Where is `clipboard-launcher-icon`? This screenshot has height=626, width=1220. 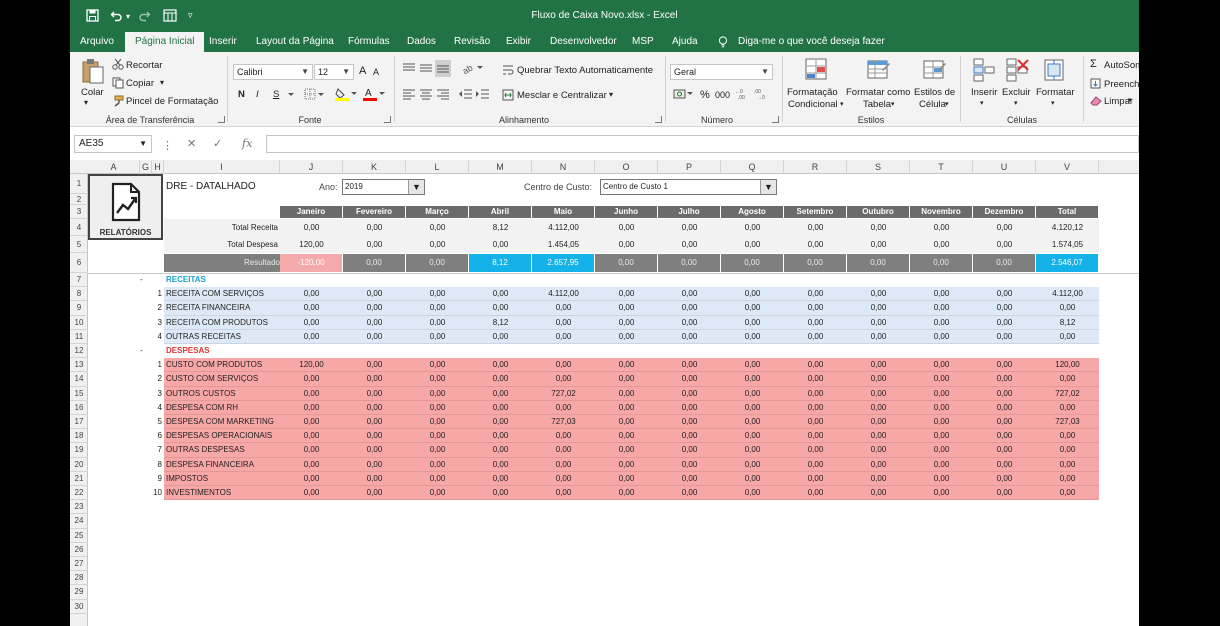
clipboard-launcher-icon is located at coordinates (221, 119).